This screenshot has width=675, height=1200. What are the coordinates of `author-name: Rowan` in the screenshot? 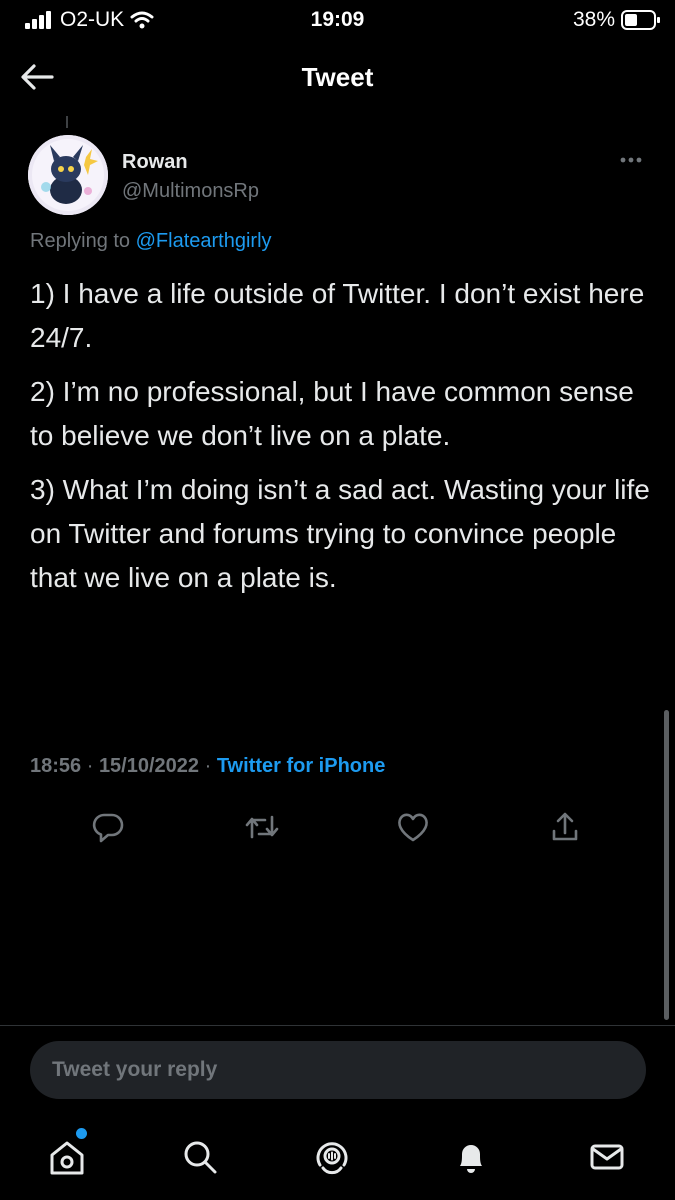 It's located at (155, 162).